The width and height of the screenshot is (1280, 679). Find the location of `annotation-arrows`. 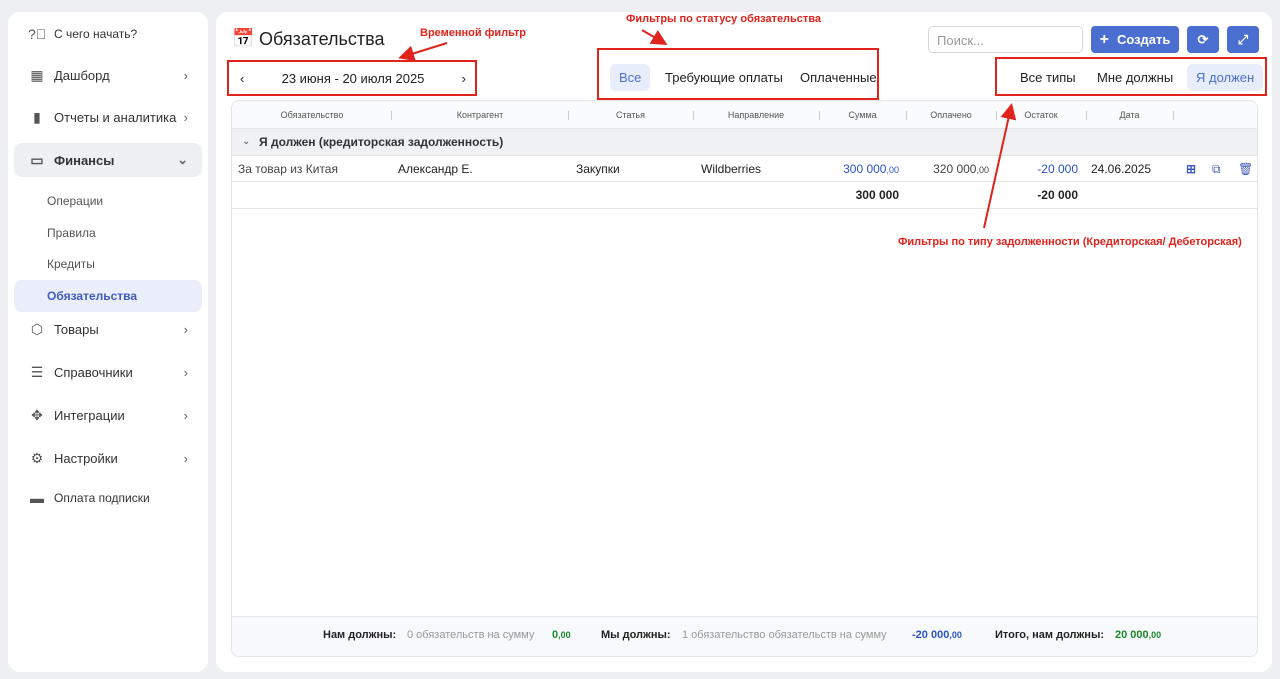

annotation-arrows is located at coordinates (707, 129).